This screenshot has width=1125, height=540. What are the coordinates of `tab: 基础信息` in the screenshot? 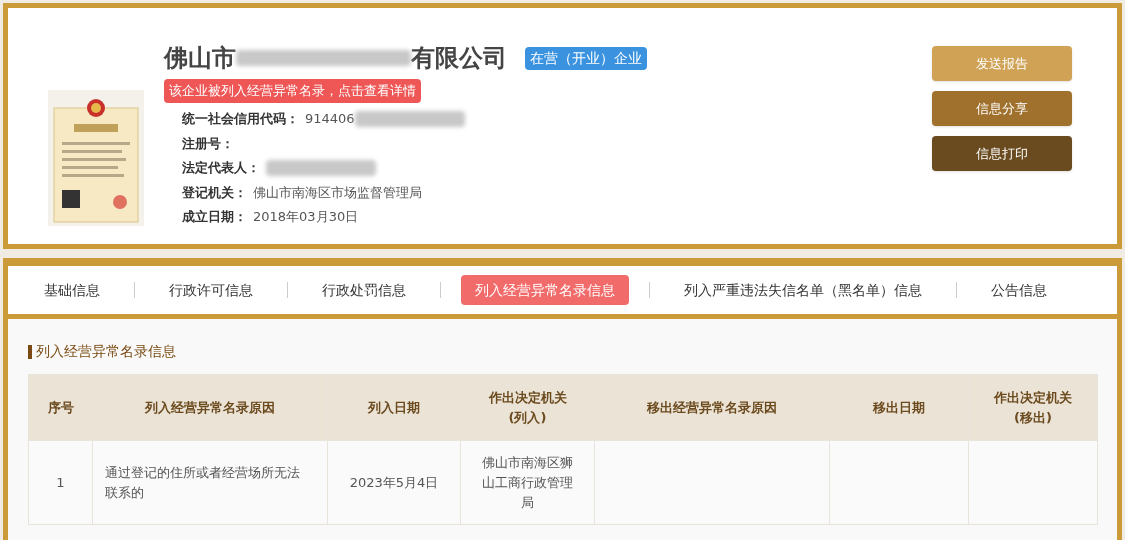 It's located at (72, 290).